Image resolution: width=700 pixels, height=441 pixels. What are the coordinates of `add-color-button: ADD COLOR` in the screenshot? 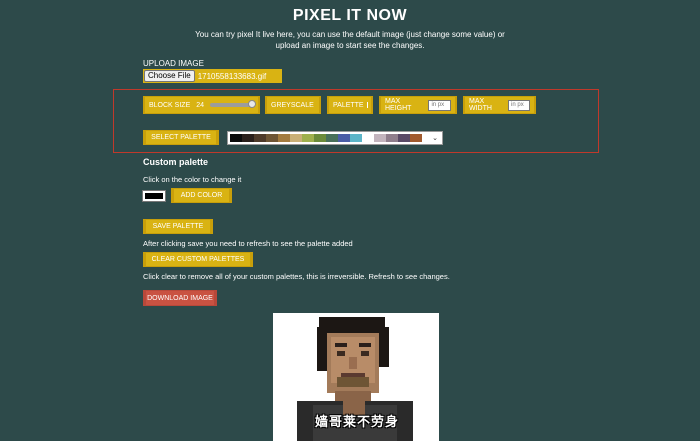 It's located at (201, 195).